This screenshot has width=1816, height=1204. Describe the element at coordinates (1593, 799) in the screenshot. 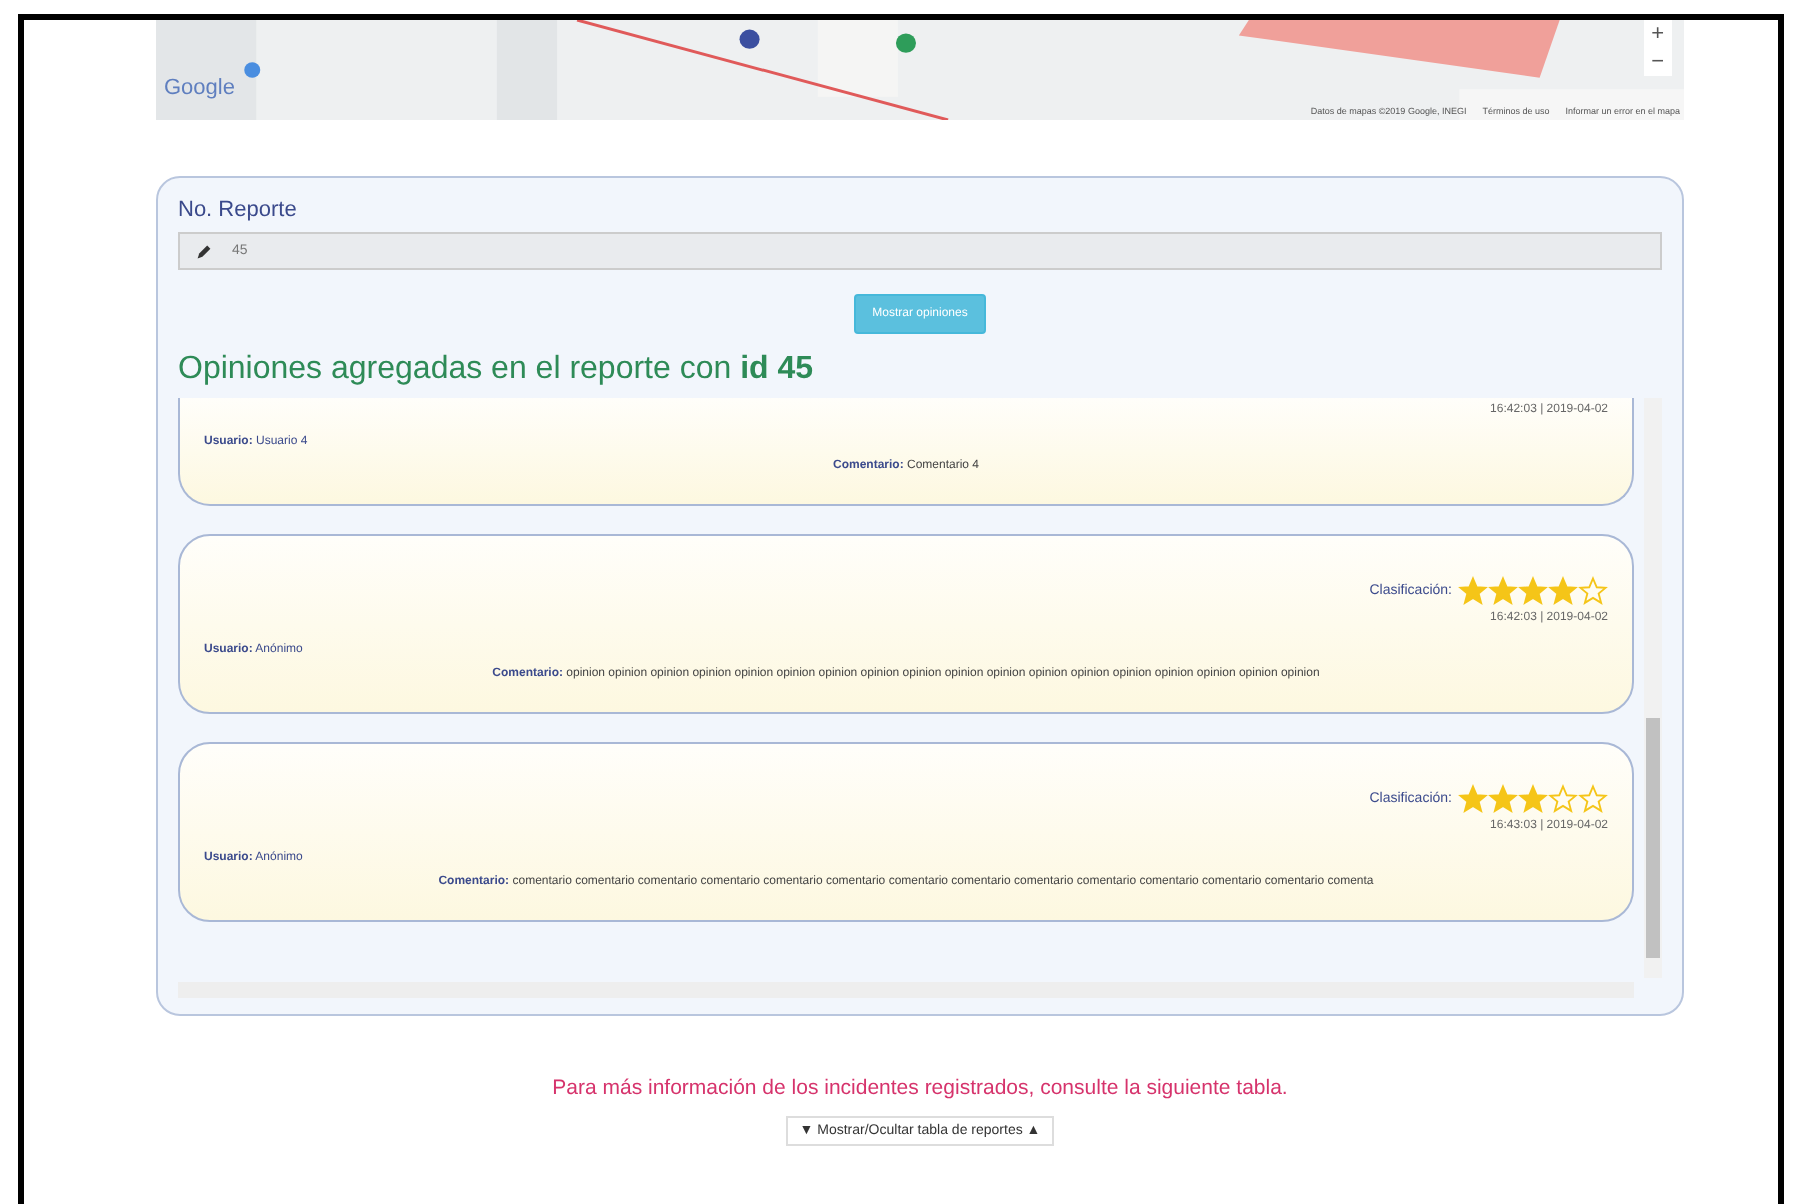

I see `empty-star-icon` at that location.